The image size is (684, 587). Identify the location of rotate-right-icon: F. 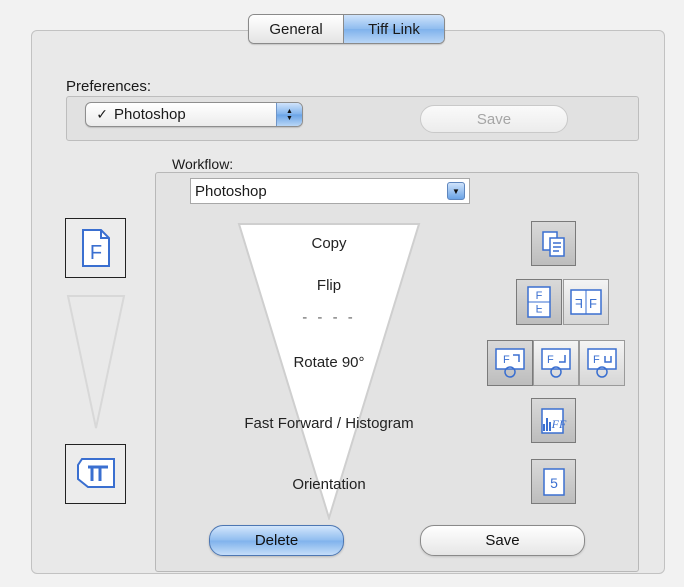
(556, 363).